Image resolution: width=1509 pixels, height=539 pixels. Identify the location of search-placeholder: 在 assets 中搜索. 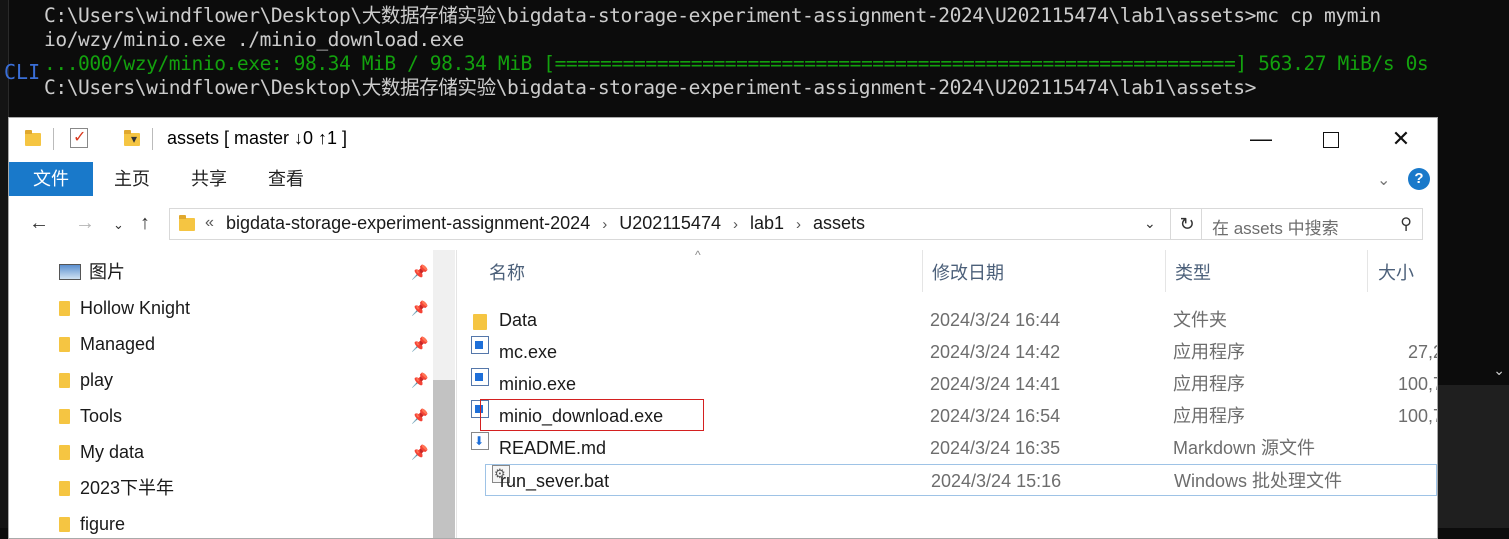
(1275, 228).